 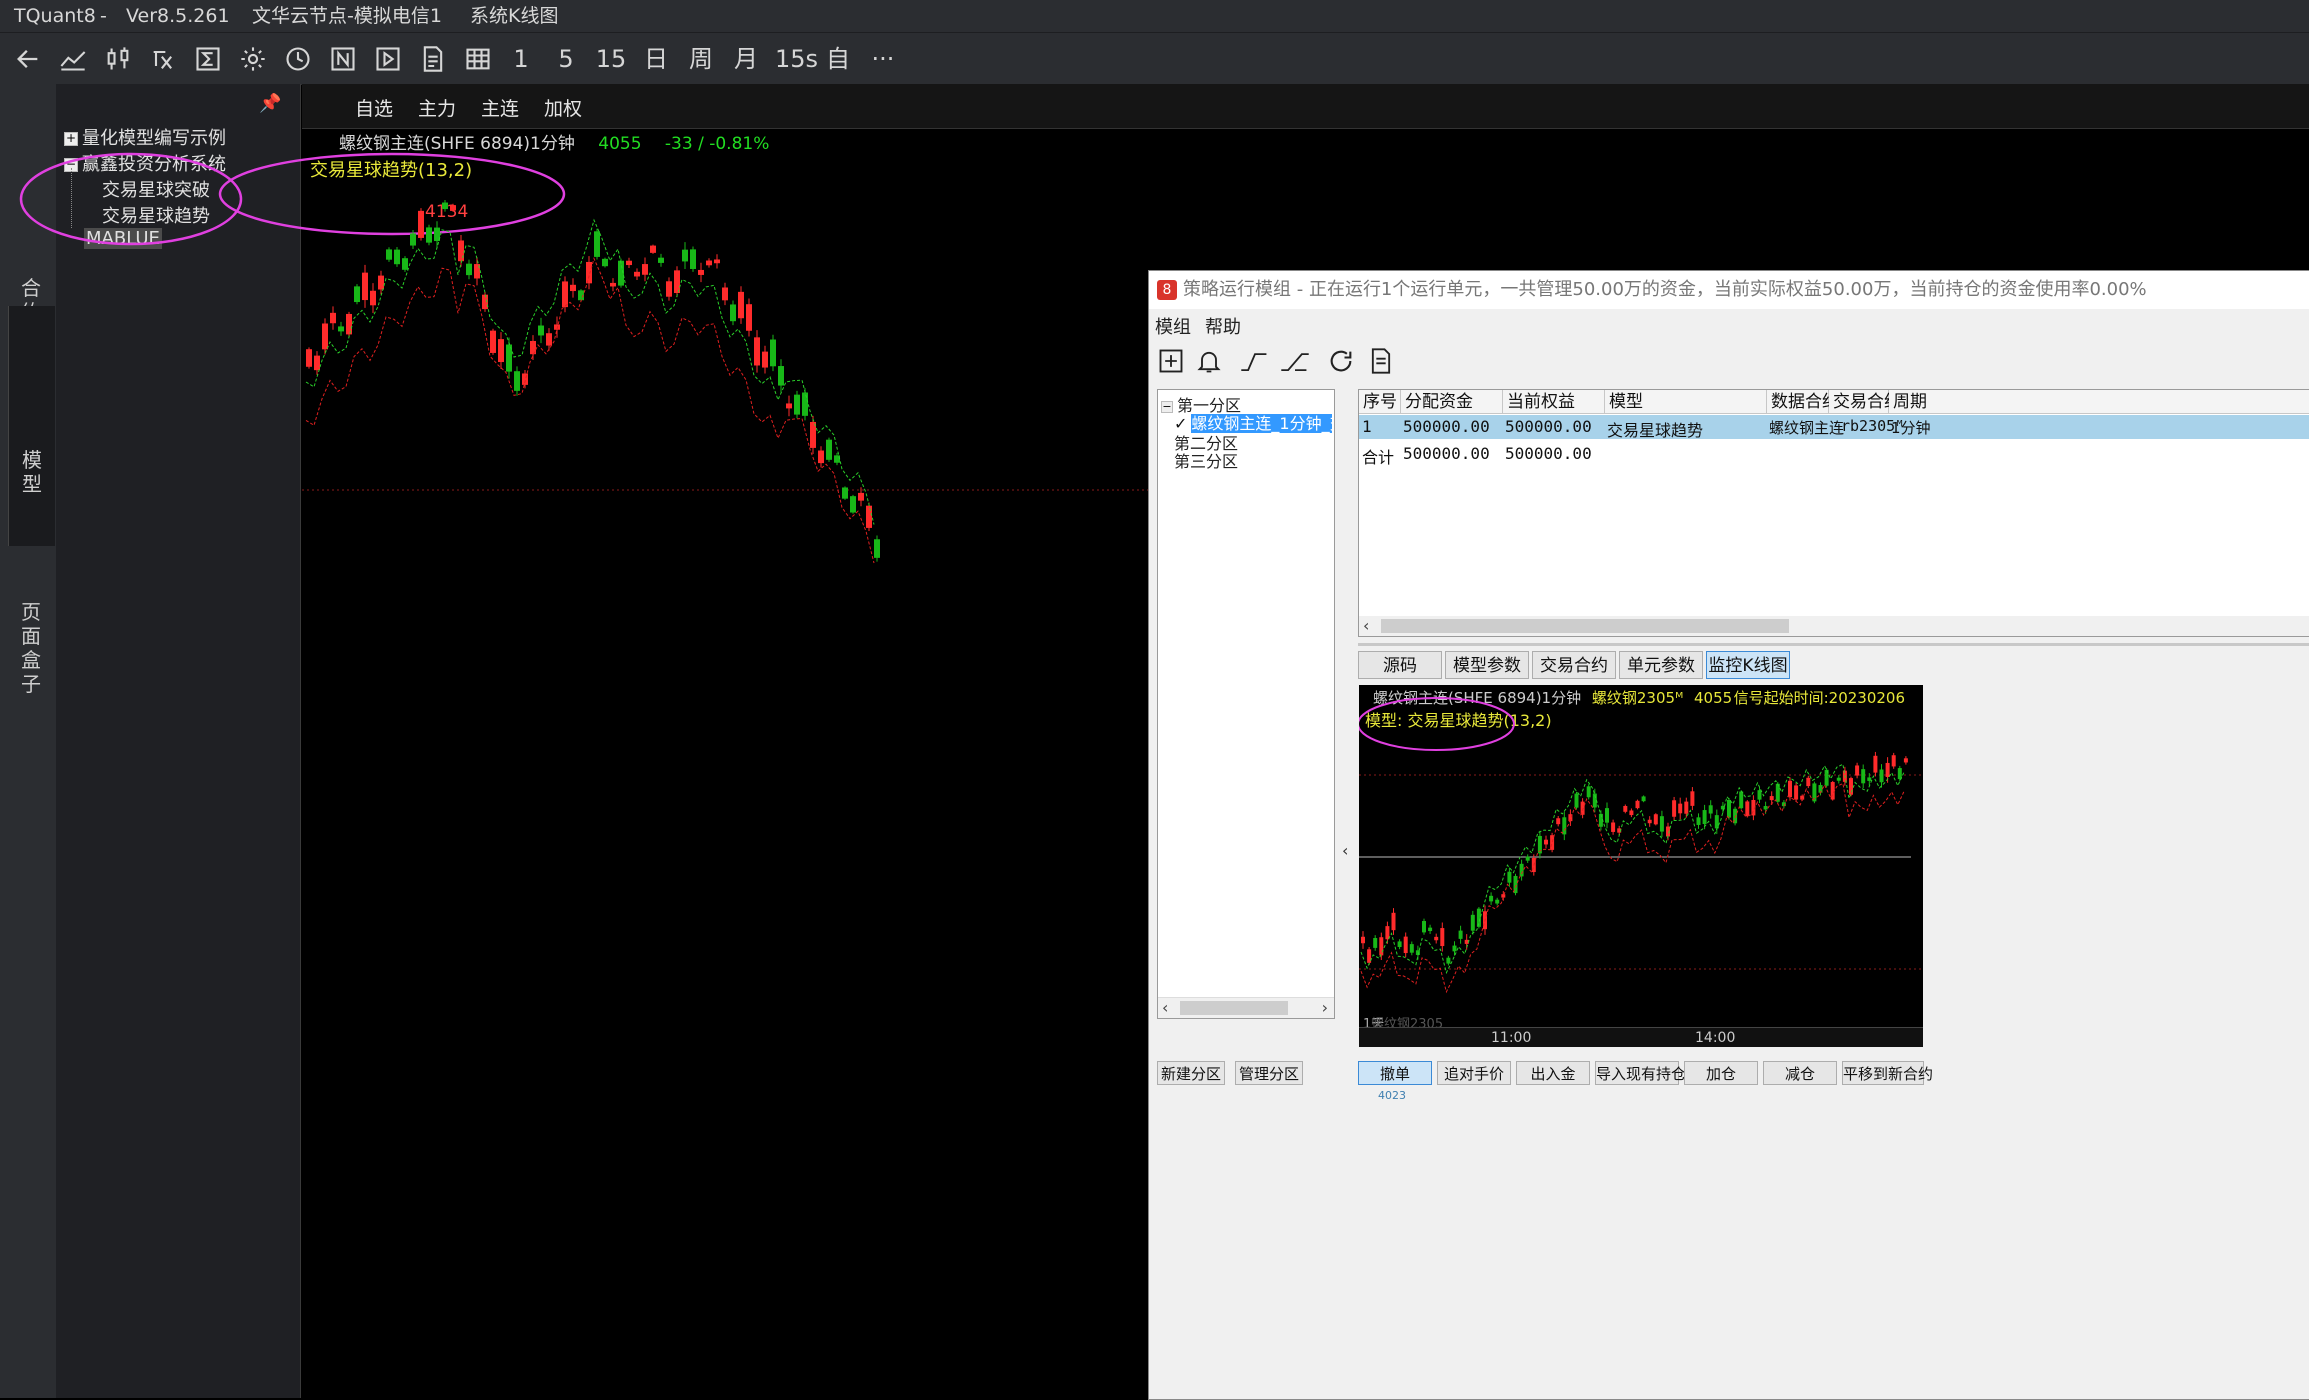 I want to click on period-5: 5, so click(x=566, y=59).